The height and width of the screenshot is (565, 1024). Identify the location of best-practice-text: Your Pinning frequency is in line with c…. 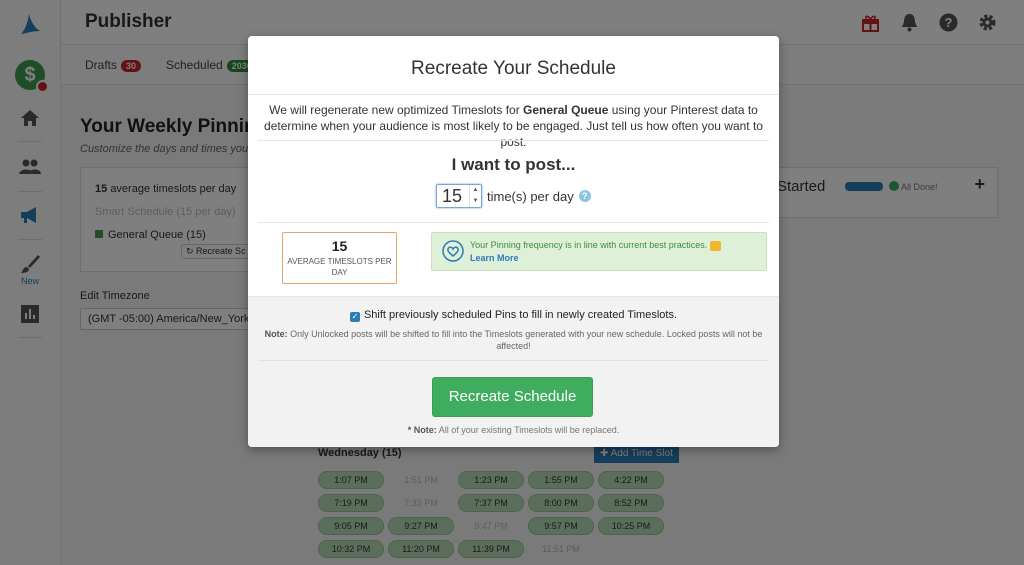
(589, 245).